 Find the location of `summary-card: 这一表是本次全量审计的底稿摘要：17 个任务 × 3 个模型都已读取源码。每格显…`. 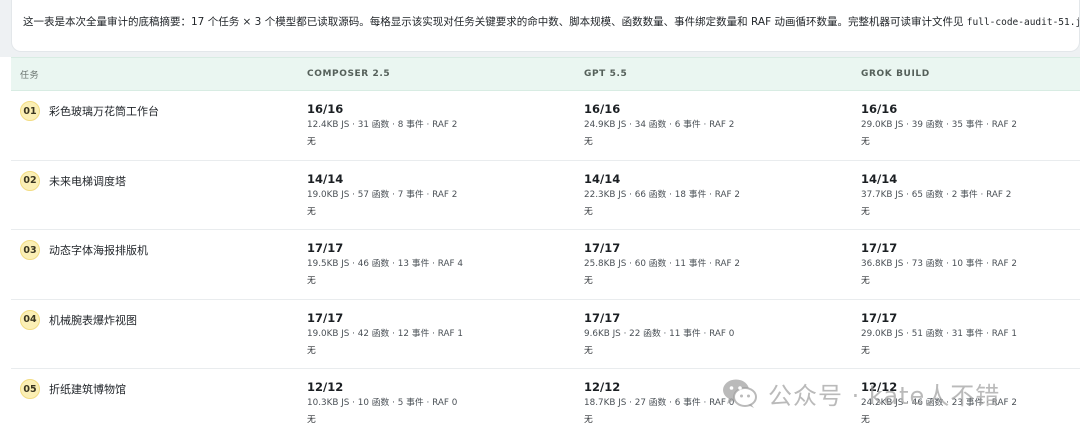

summary-card: 这一表是本次全量审计的底稿摘要：17 个任务 × 3 个模型都已读取源码。每格显… is located at coordinates (545, 26).